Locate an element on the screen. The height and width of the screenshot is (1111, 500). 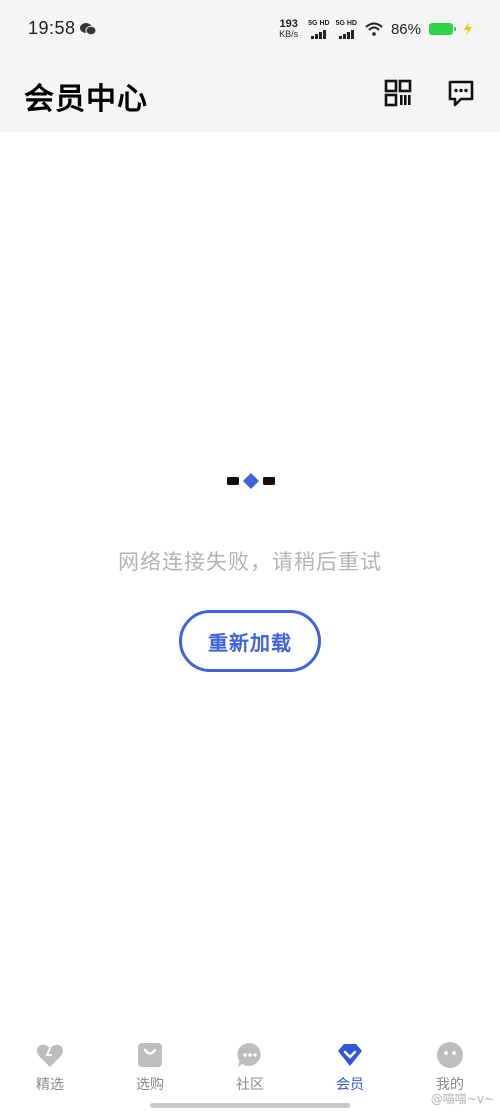
wechat-notification-icon is located at coordinates (88, 29).